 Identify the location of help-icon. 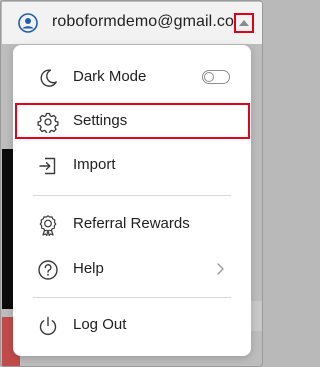
(48, 270).